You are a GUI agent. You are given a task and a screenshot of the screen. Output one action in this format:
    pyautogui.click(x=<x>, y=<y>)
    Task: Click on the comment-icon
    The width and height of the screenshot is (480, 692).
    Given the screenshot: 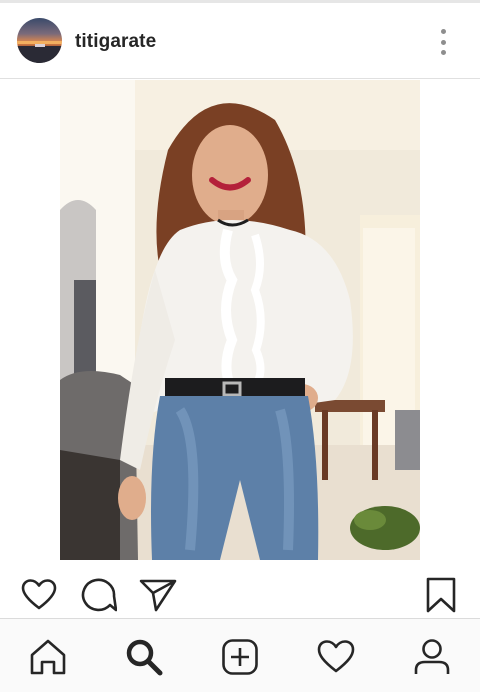 What is the action you would take?
    pyautogui.click(x=99, y=595)
    